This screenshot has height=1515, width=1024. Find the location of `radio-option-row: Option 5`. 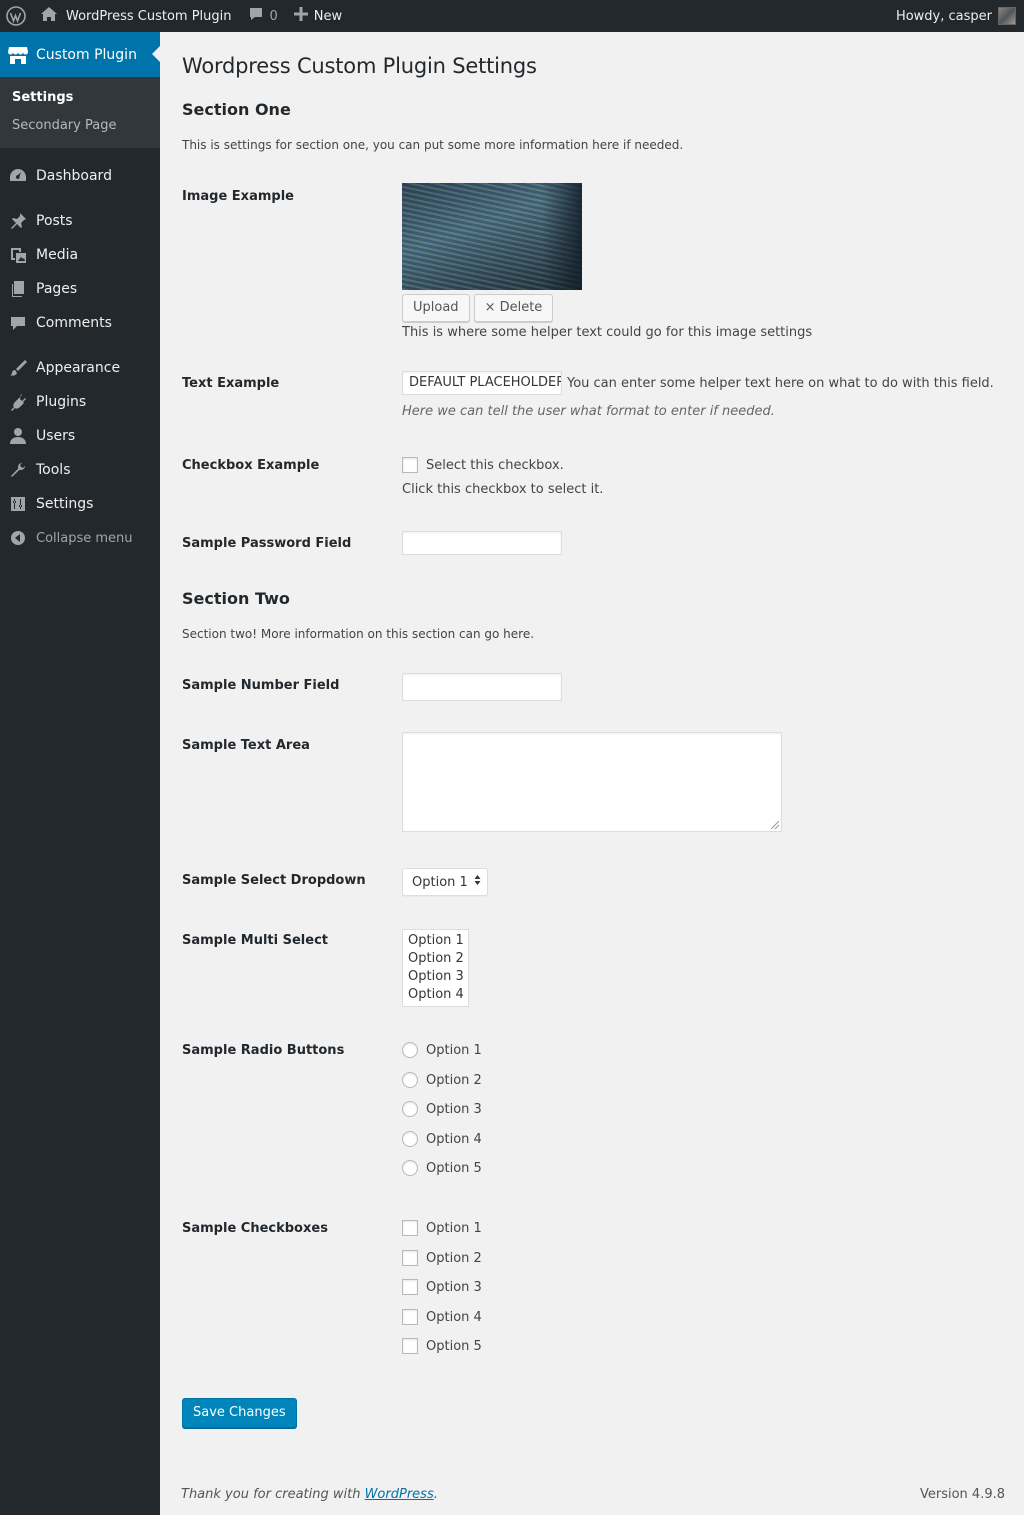

radio-option-row: Option 5 is located at coordinates (442, 1168).